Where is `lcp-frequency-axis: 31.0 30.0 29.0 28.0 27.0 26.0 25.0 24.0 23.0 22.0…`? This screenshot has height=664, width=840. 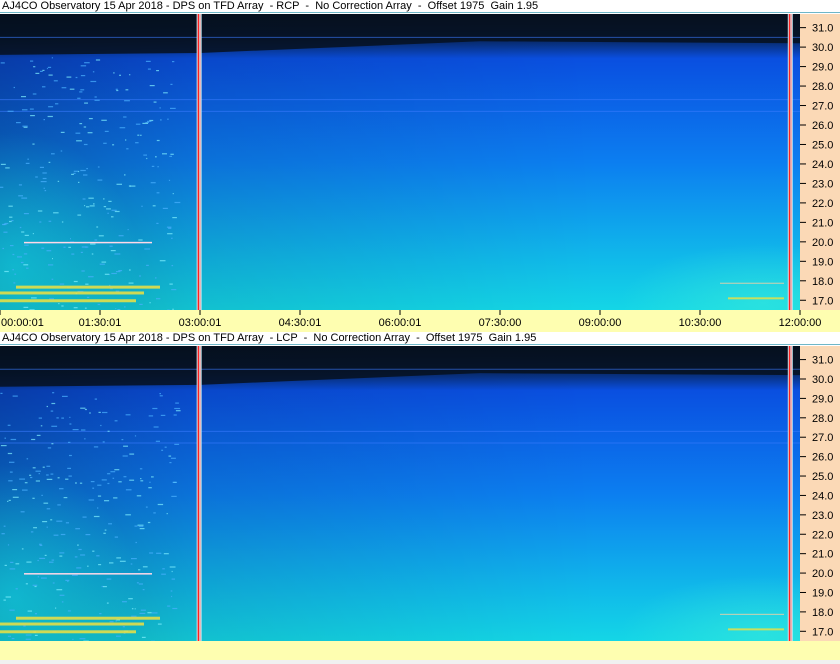
lcp-frequency-axis: 31.0 30.0 29.0 28.0 27.0 26.0 25.0 24.0 23.0 22.0… is located at coordinates (820, 493).